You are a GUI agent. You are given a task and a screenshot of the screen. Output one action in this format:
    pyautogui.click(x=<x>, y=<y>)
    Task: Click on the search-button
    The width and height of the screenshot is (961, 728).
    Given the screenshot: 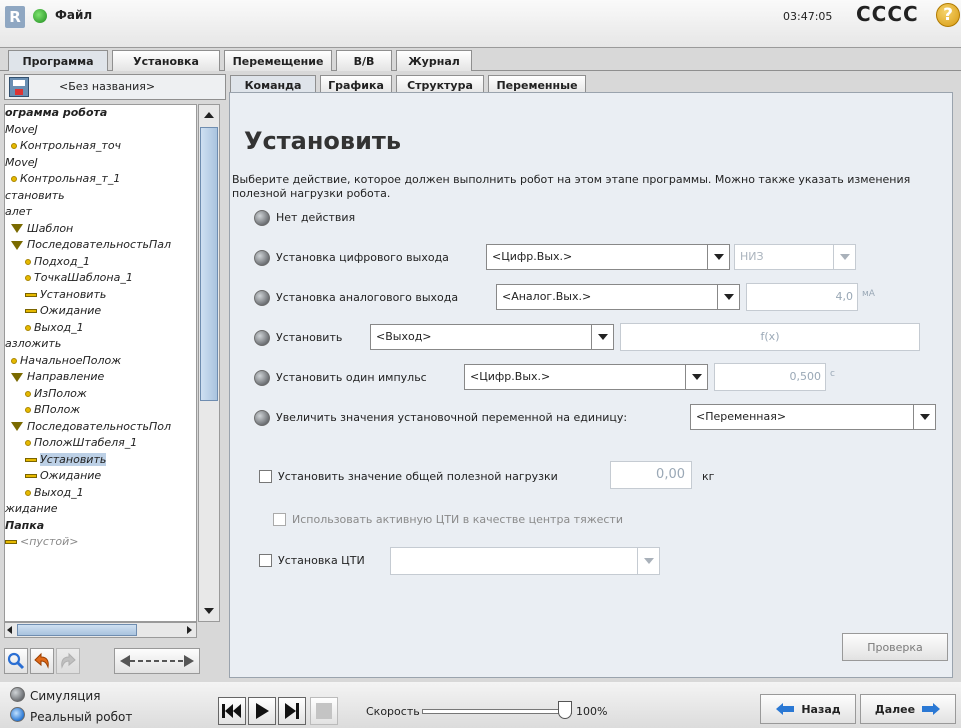 What is the action you would take?
    pyautogui.click(x=16, y=661)
    